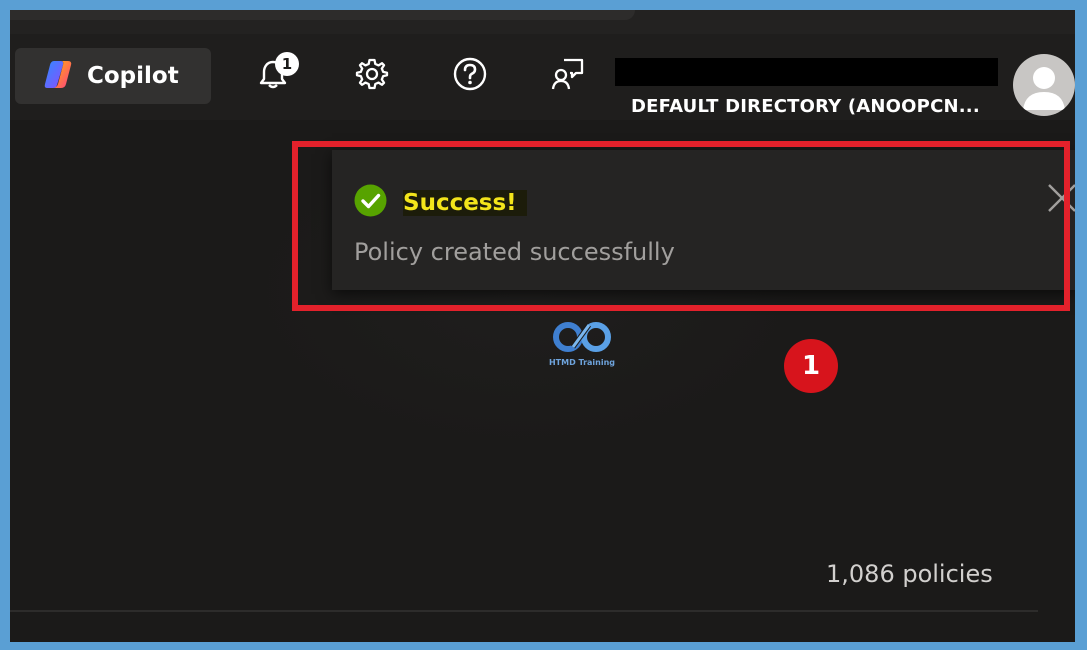 The height and width of the screenshot is (650, 1087). I want to click on watermark-logo-icon, so click(582, 337).